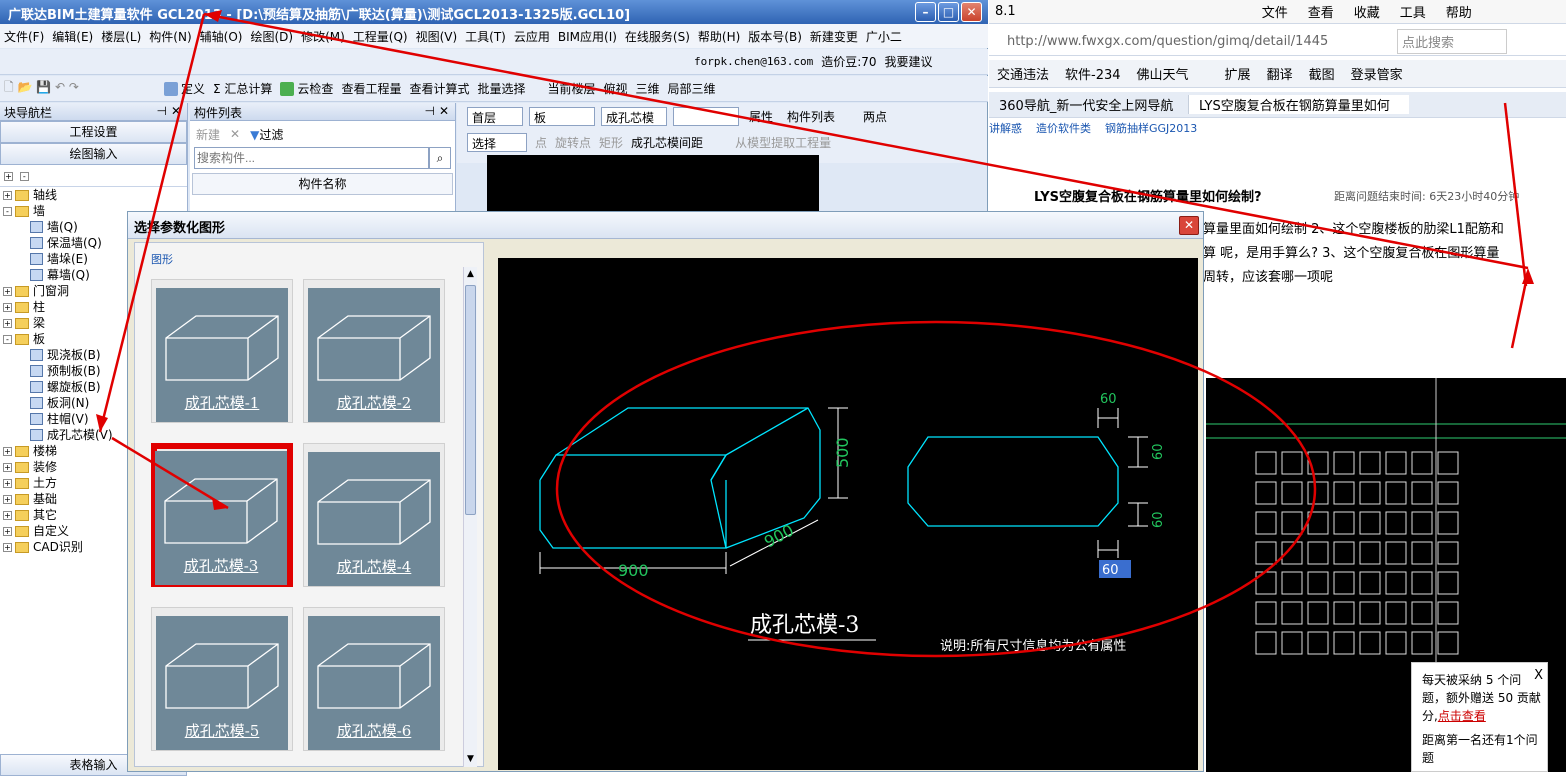  I want to click on browser-menu-file: 文件, so click(1275, 11).